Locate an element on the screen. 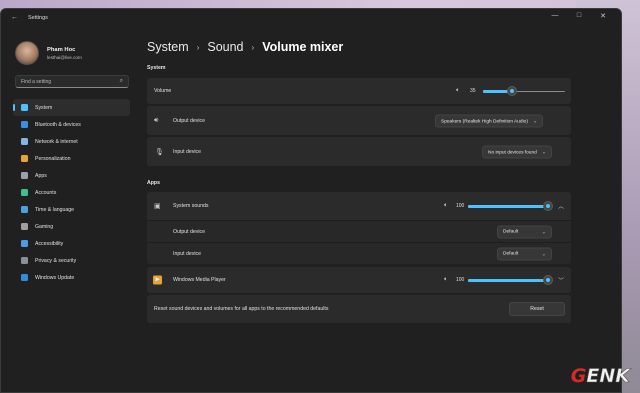 The height and width of the screenshot is (393, 640). chevron-up-icon: ︿ is located at coordinates (561, 206).